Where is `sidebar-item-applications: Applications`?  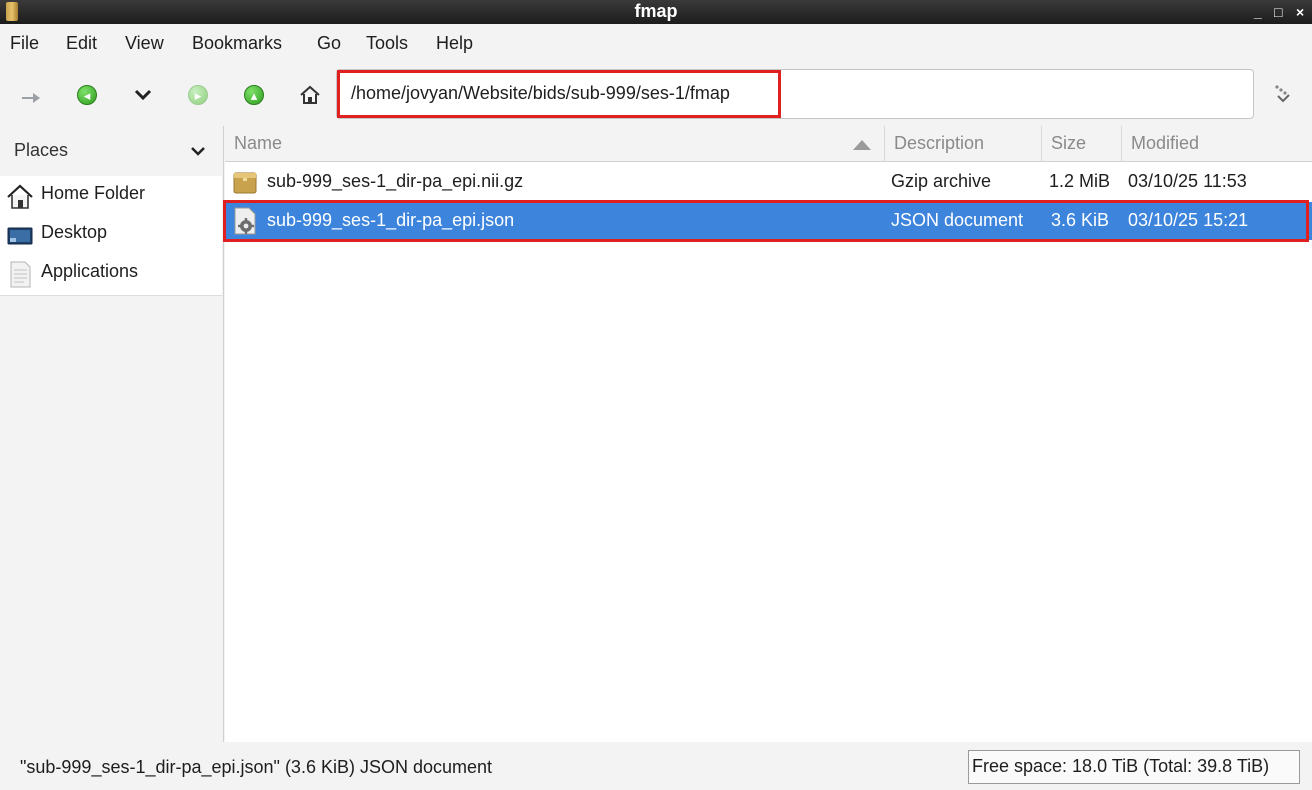
sidebar-item-applications: Applications is located at coordinates (111, 273).